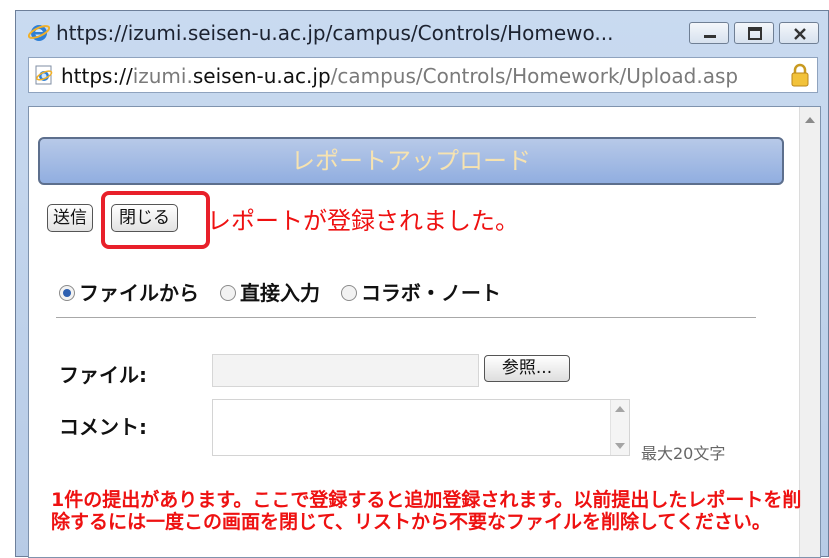 Image resolution: width=829 pixels, height=558 pixels. Describe the element at coordinates (683, 453) in the screenshot. I see `comment-length-hint: 最大20文字` at that location.